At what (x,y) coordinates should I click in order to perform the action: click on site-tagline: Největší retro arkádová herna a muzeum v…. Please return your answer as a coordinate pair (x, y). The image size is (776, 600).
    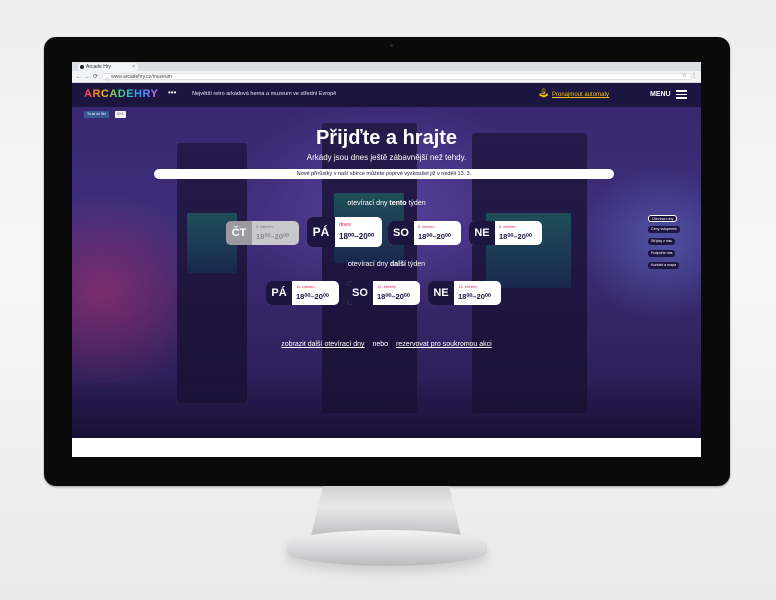
    Looking at the image, I should click on (264, 94).